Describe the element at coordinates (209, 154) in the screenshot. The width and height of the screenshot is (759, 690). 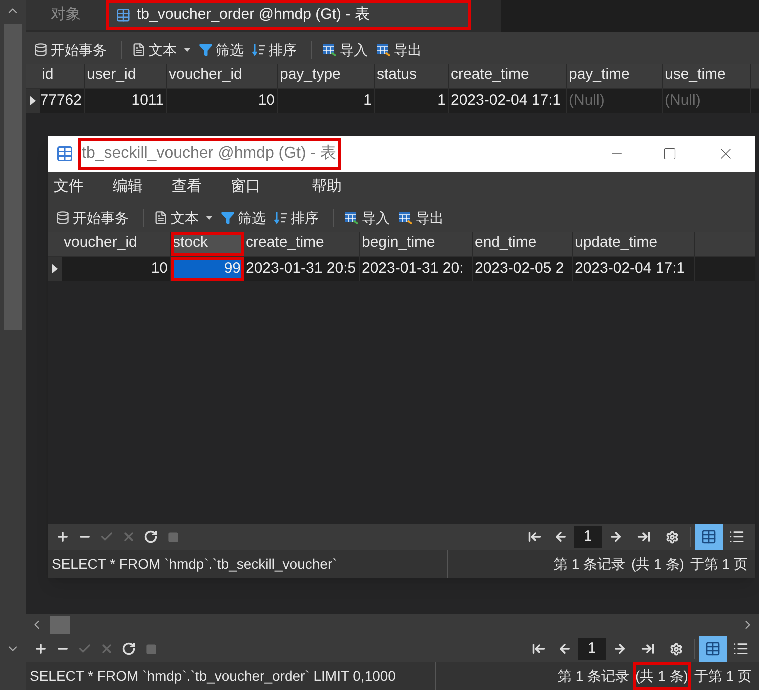
I see `window-title: tb_seckill_voucher @hmdp (Gt) - 表` at that location.